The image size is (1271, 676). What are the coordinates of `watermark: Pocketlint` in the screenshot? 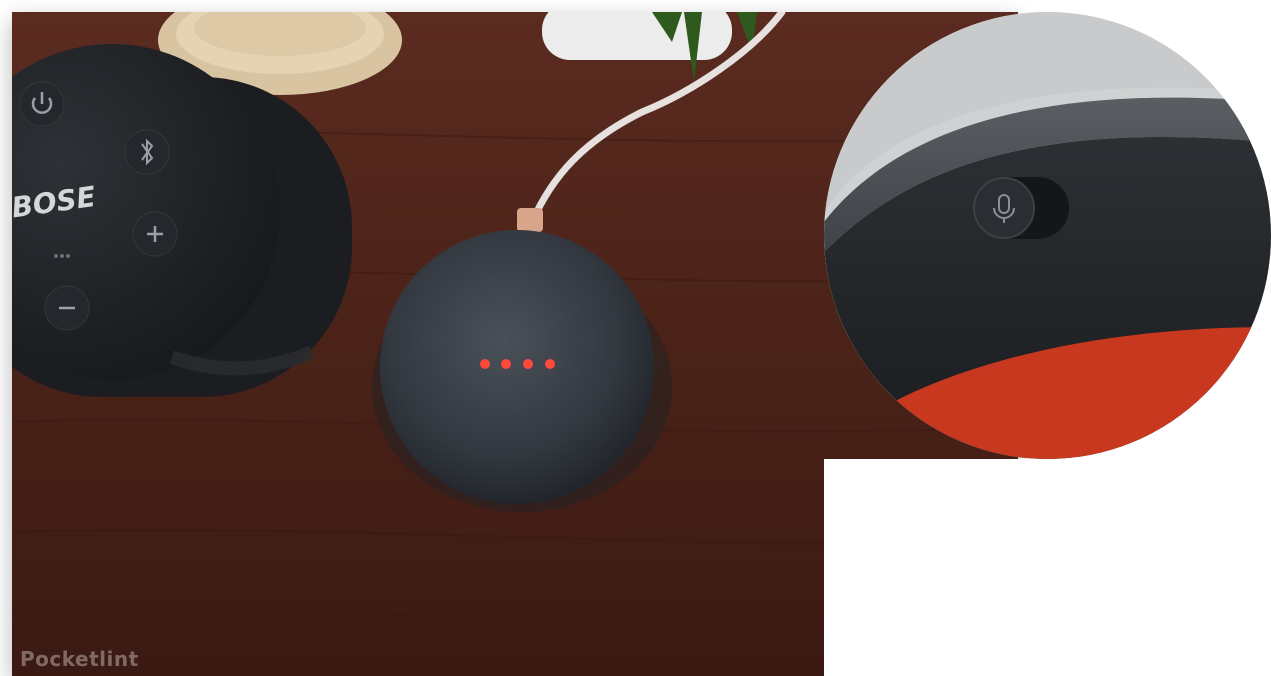 It's located at (79, 659).